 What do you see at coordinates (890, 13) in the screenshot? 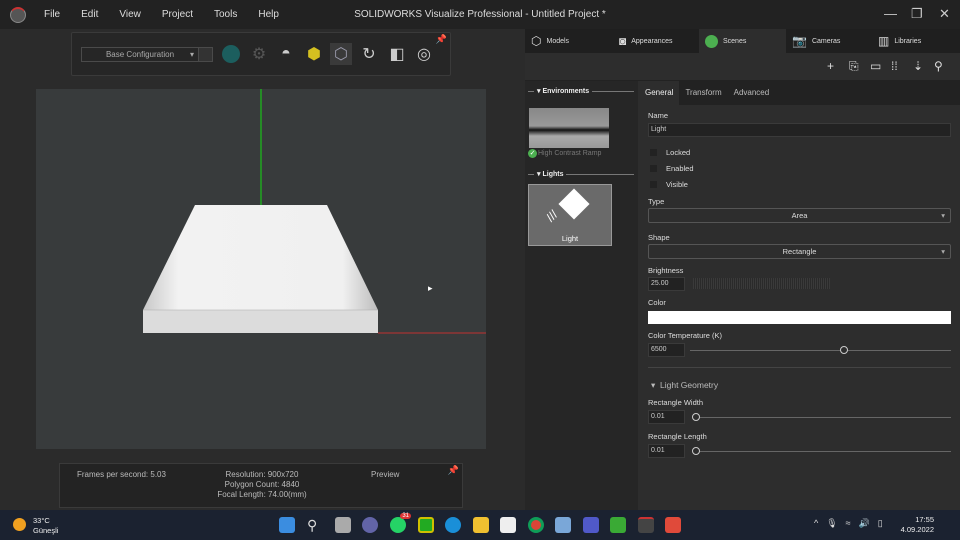
I see `minimize-button: —` at bounding box center [890, 13].